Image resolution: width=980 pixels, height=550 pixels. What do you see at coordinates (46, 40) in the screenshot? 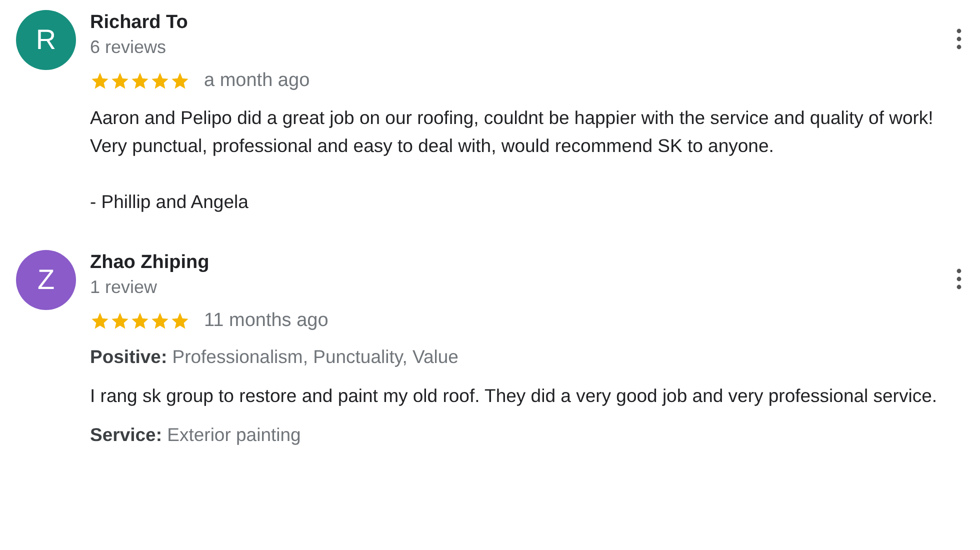
I see `avatar: R` at bounding box center [46, 40].